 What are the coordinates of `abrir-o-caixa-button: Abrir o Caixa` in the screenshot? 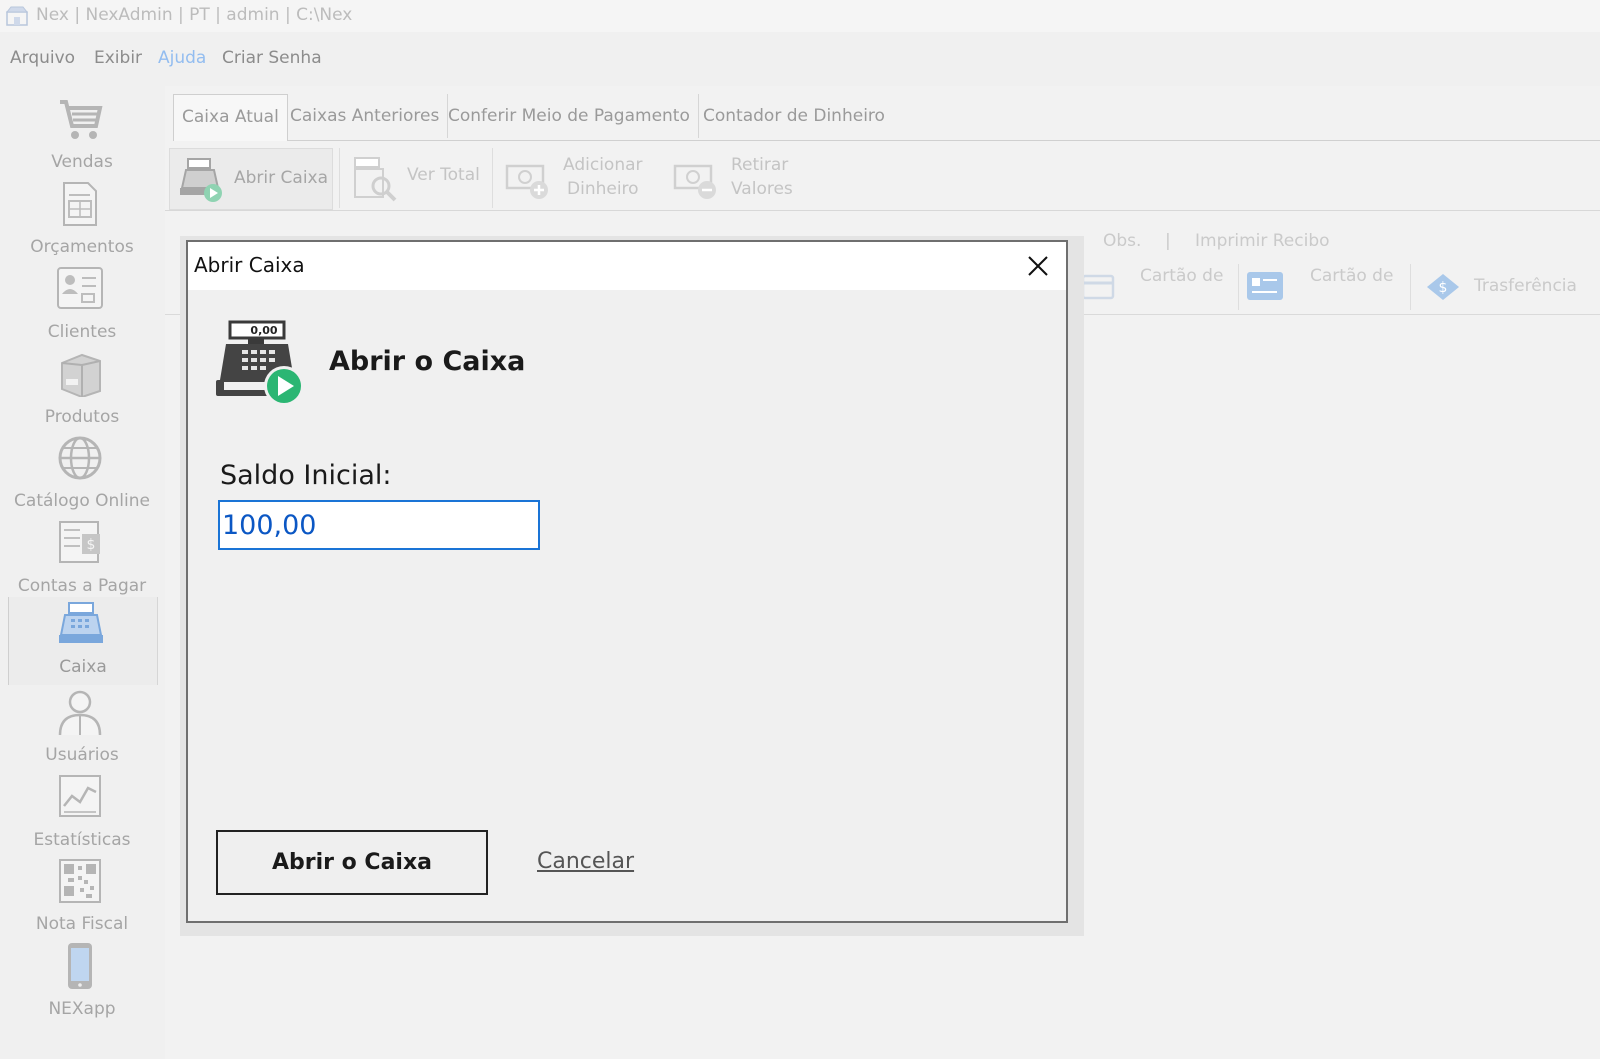 It's located at (352, 862).